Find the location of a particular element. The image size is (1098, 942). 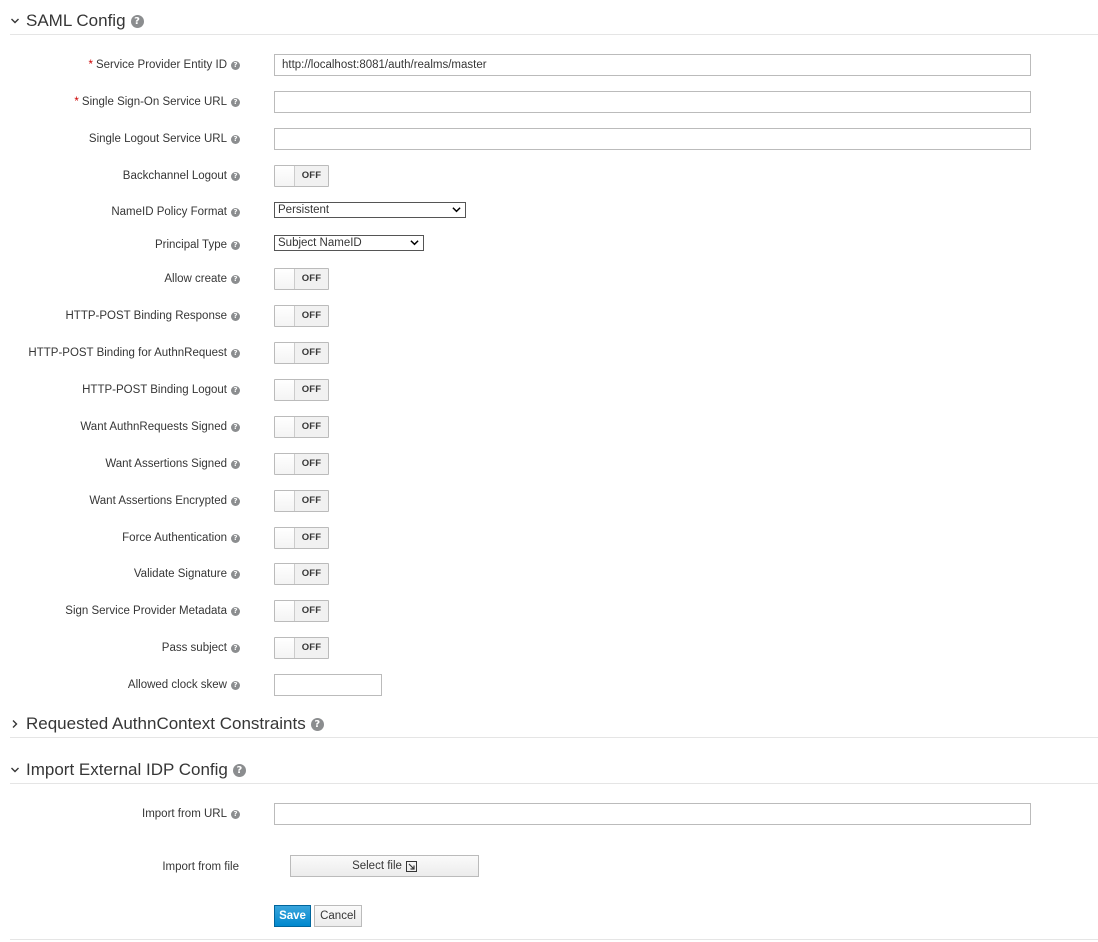

import-idp-header: Import External IDP Config ? is located at coordinates (554, 770).